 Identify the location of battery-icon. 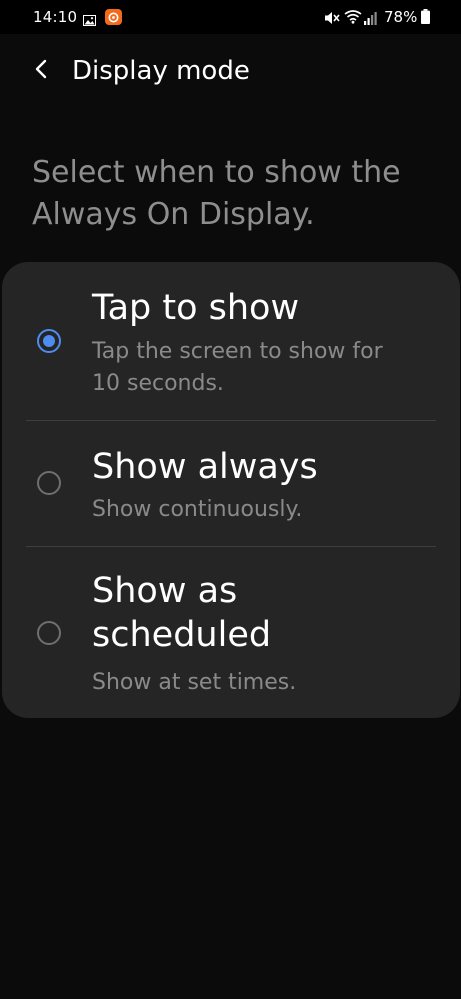
(425, 16).